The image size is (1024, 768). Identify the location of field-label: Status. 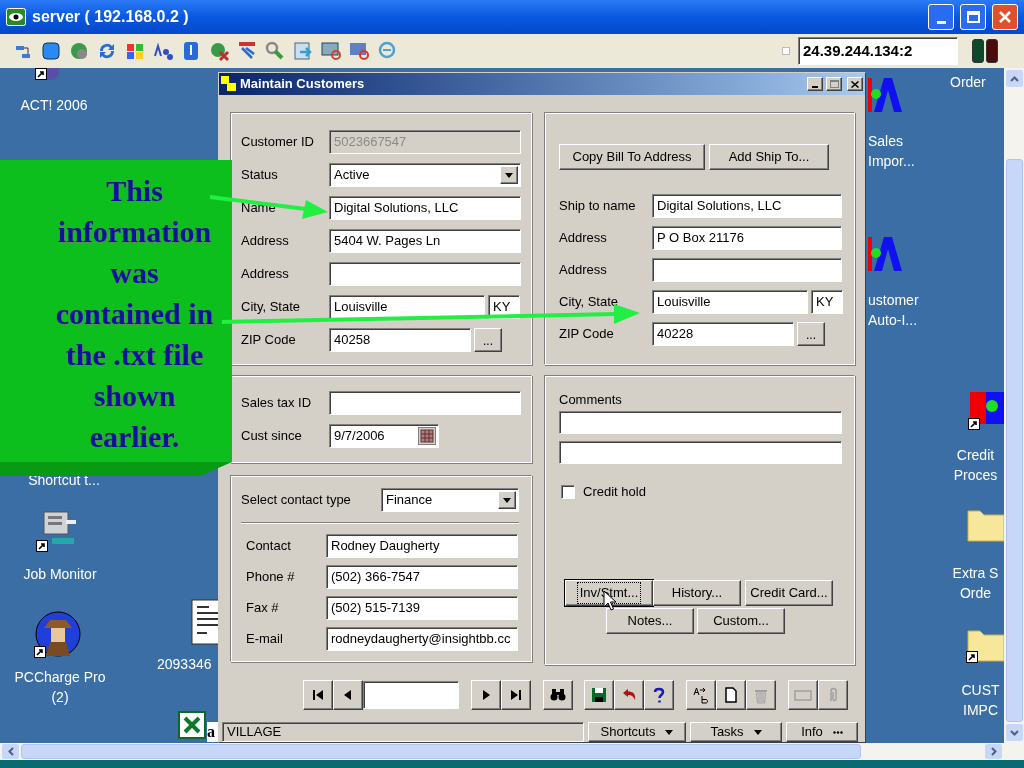
(259, 175).